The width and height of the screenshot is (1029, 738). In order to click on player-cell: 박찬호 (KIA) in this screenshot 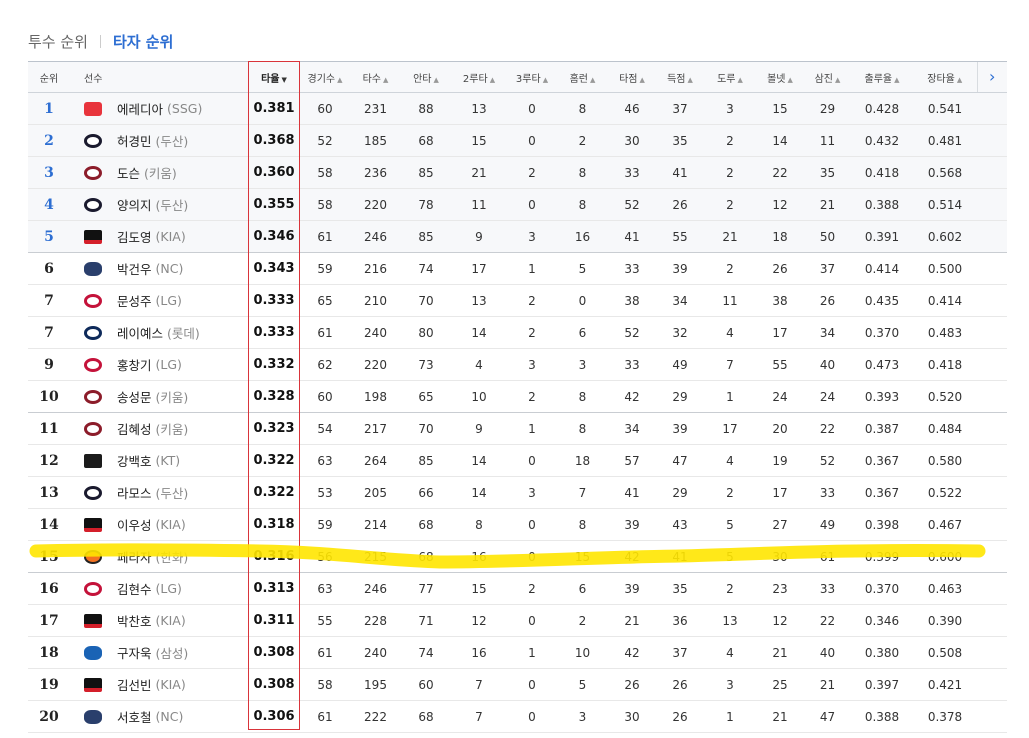, I will do `click(159, 620)`.